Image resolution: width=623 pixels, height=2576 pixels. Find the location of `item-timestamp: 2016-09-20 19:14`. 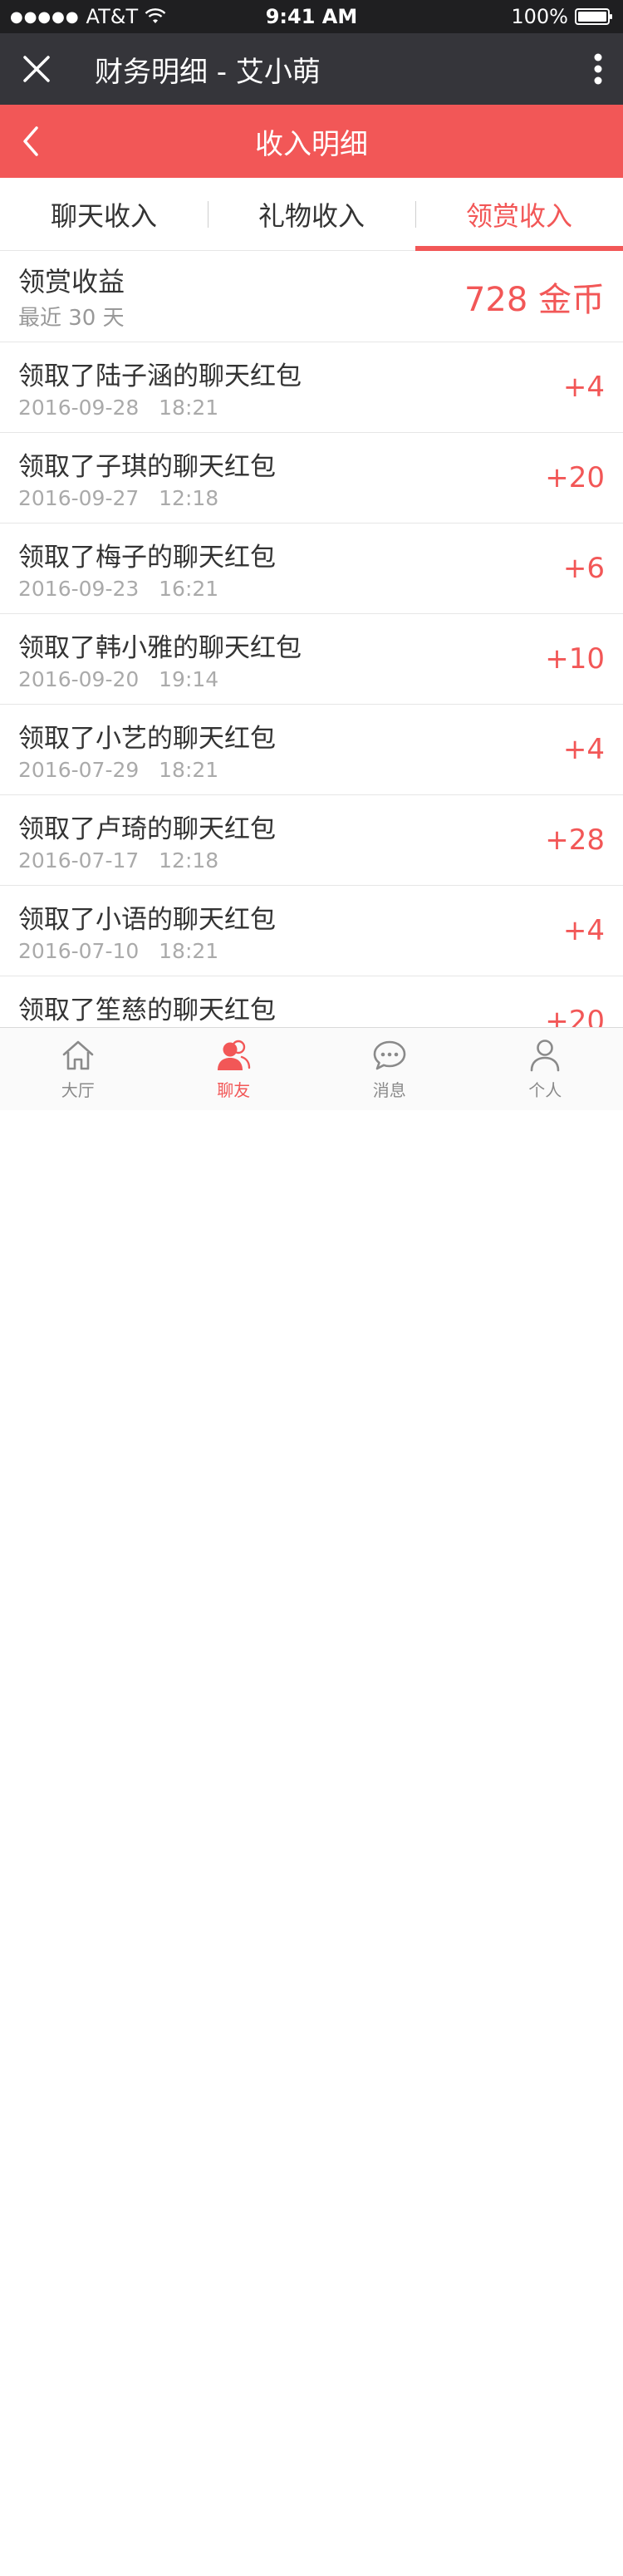

item-timestamp: 2016-09-20 19:14 is located at coordinates (160, 679).